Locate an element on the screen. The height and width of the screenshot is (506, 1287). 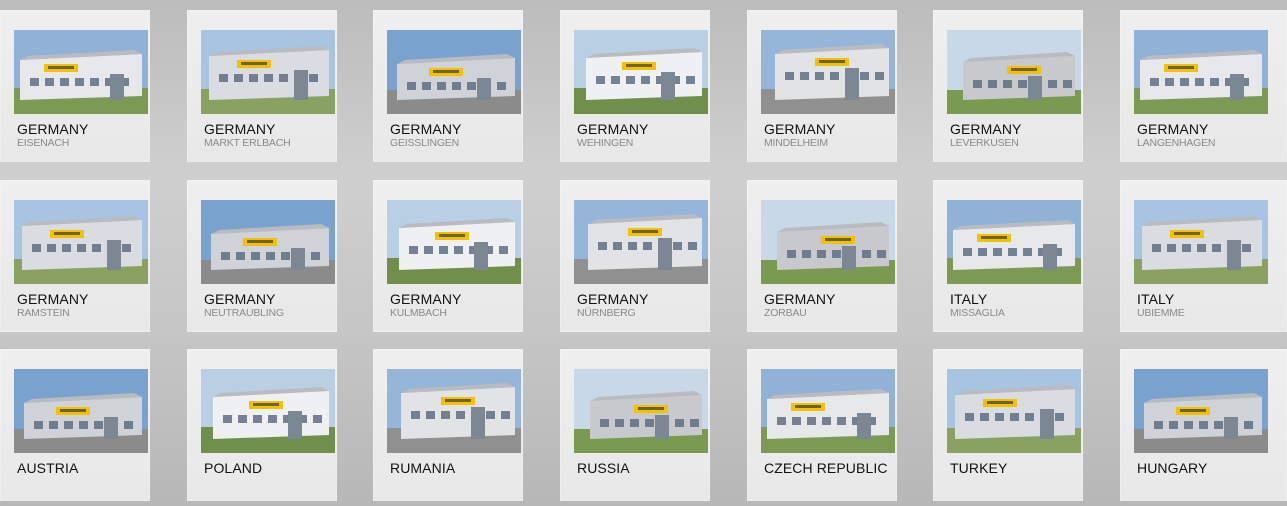
location-card: TURKEY is located at coordinates (1008, 425).